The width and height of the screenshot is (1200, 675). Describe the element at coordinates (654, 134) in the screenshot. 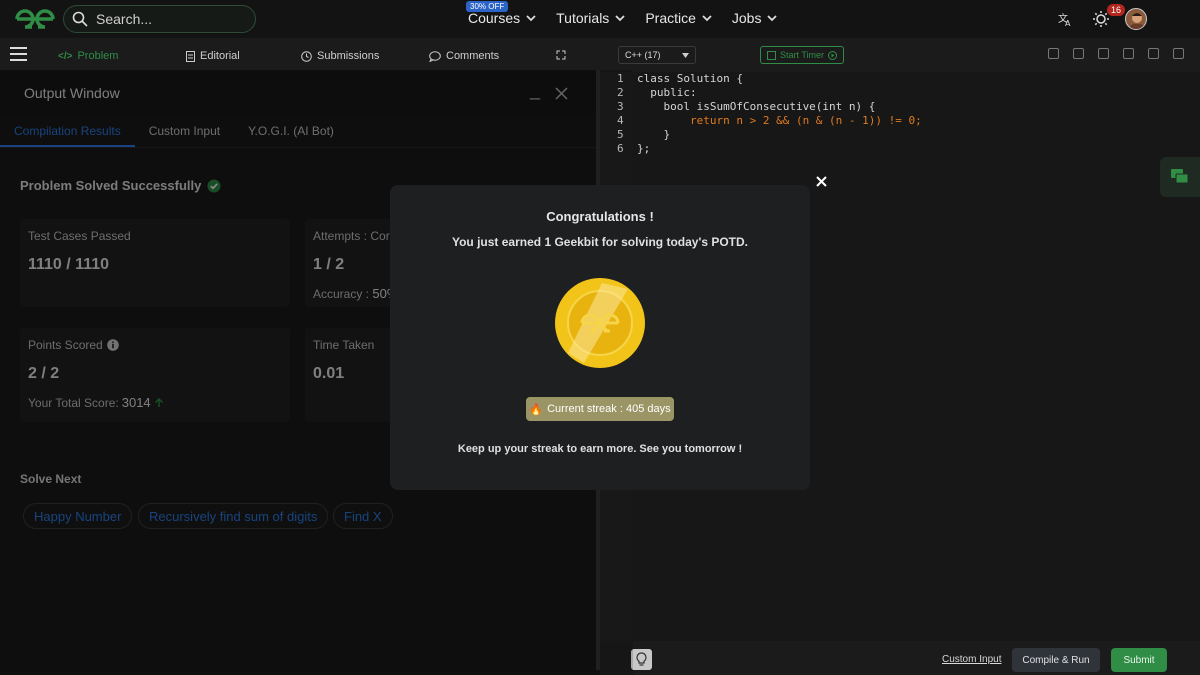

I see `code-line: }` at that location.